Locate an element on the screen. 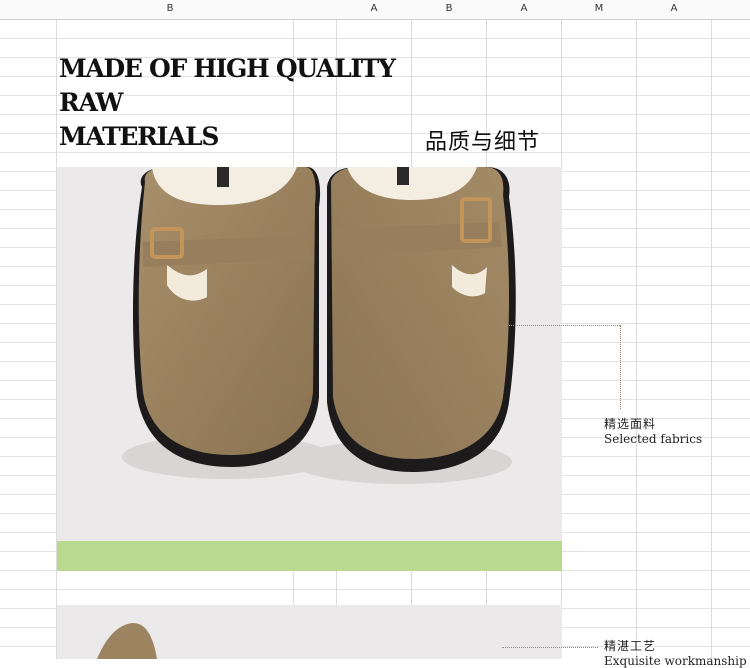  column-header-a3: A is located at coordinates (674, 8).